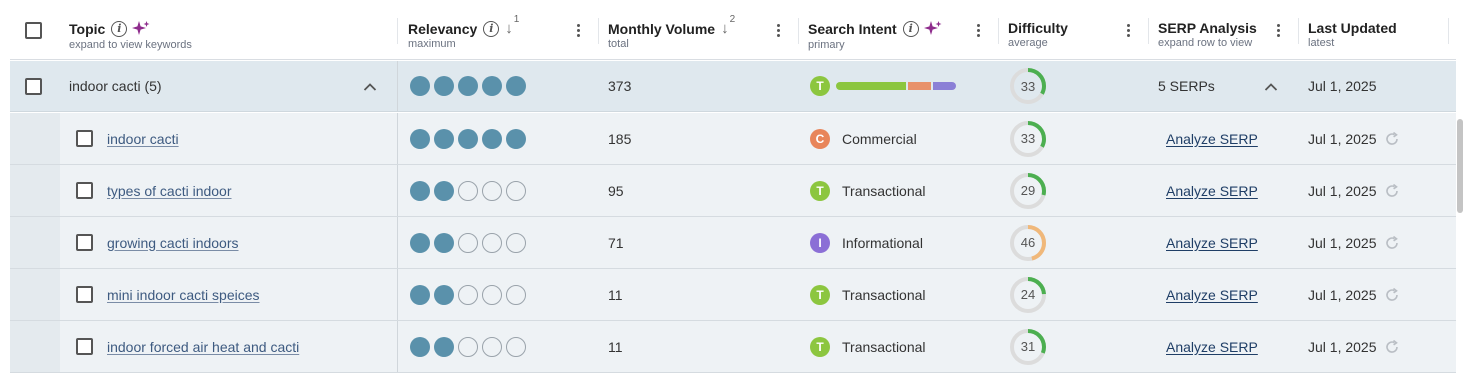 Image resolution: width=1464 pixels, height=378 pixels. I want to click on keyword-link: types of cacti indoor, so click(169, 191).